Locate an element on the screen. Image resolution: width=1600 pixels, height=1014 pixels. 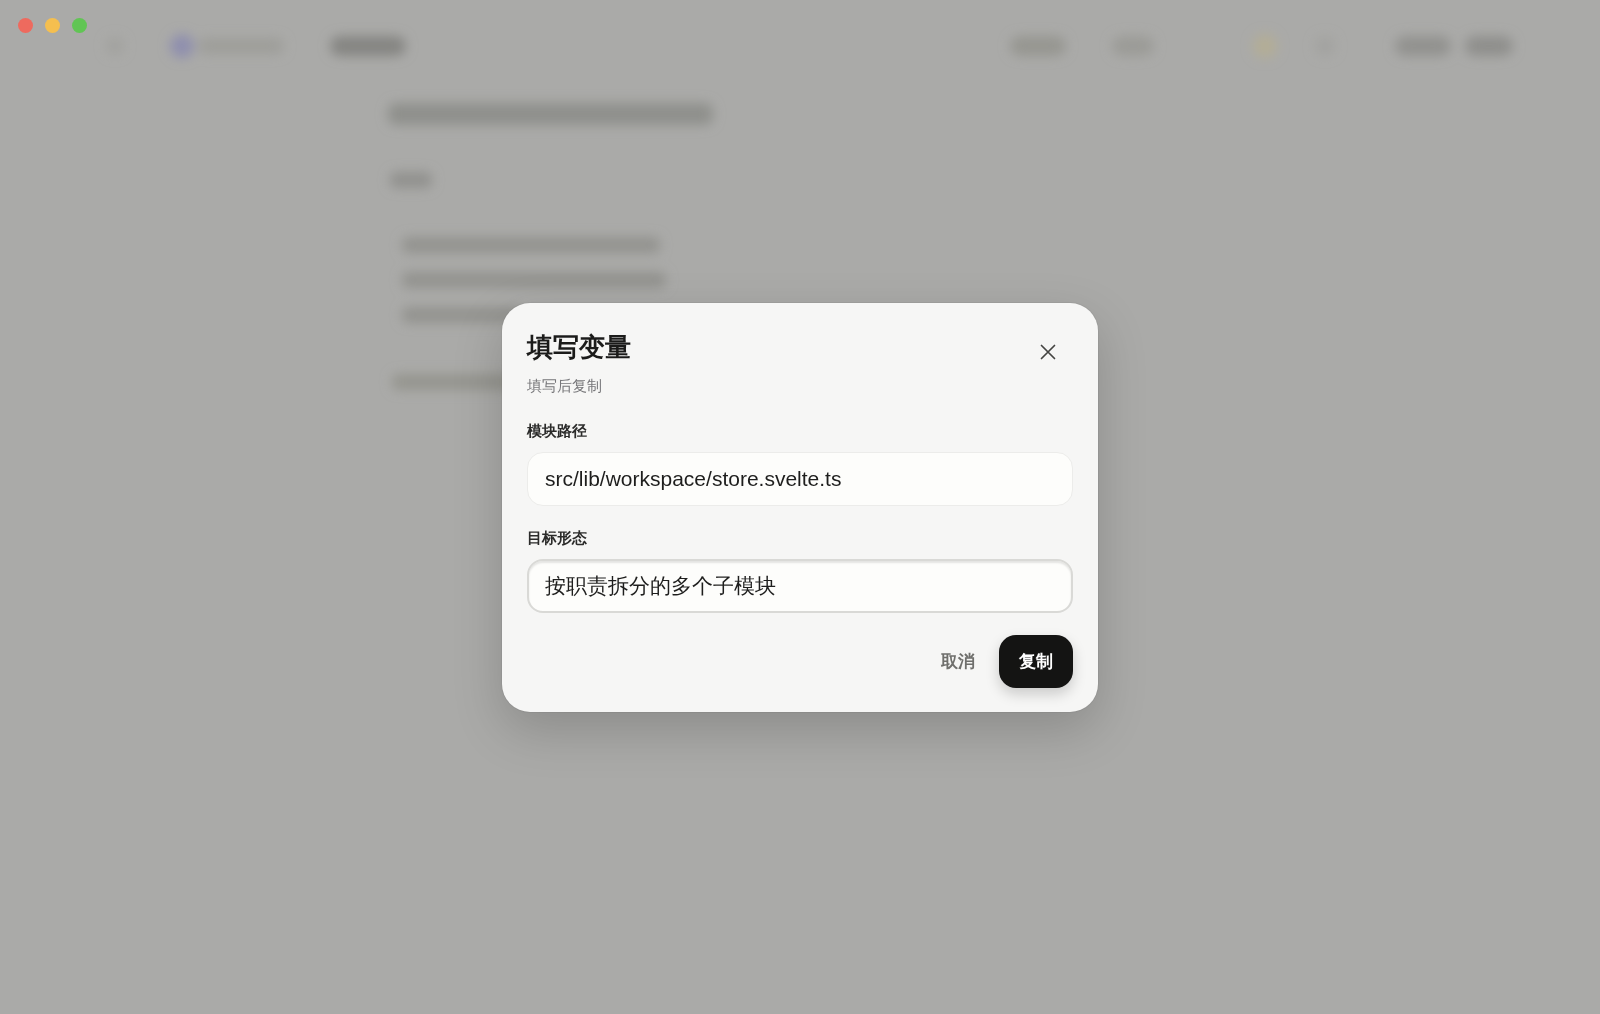
window-minimize-button is located at coordinates (52, 25).